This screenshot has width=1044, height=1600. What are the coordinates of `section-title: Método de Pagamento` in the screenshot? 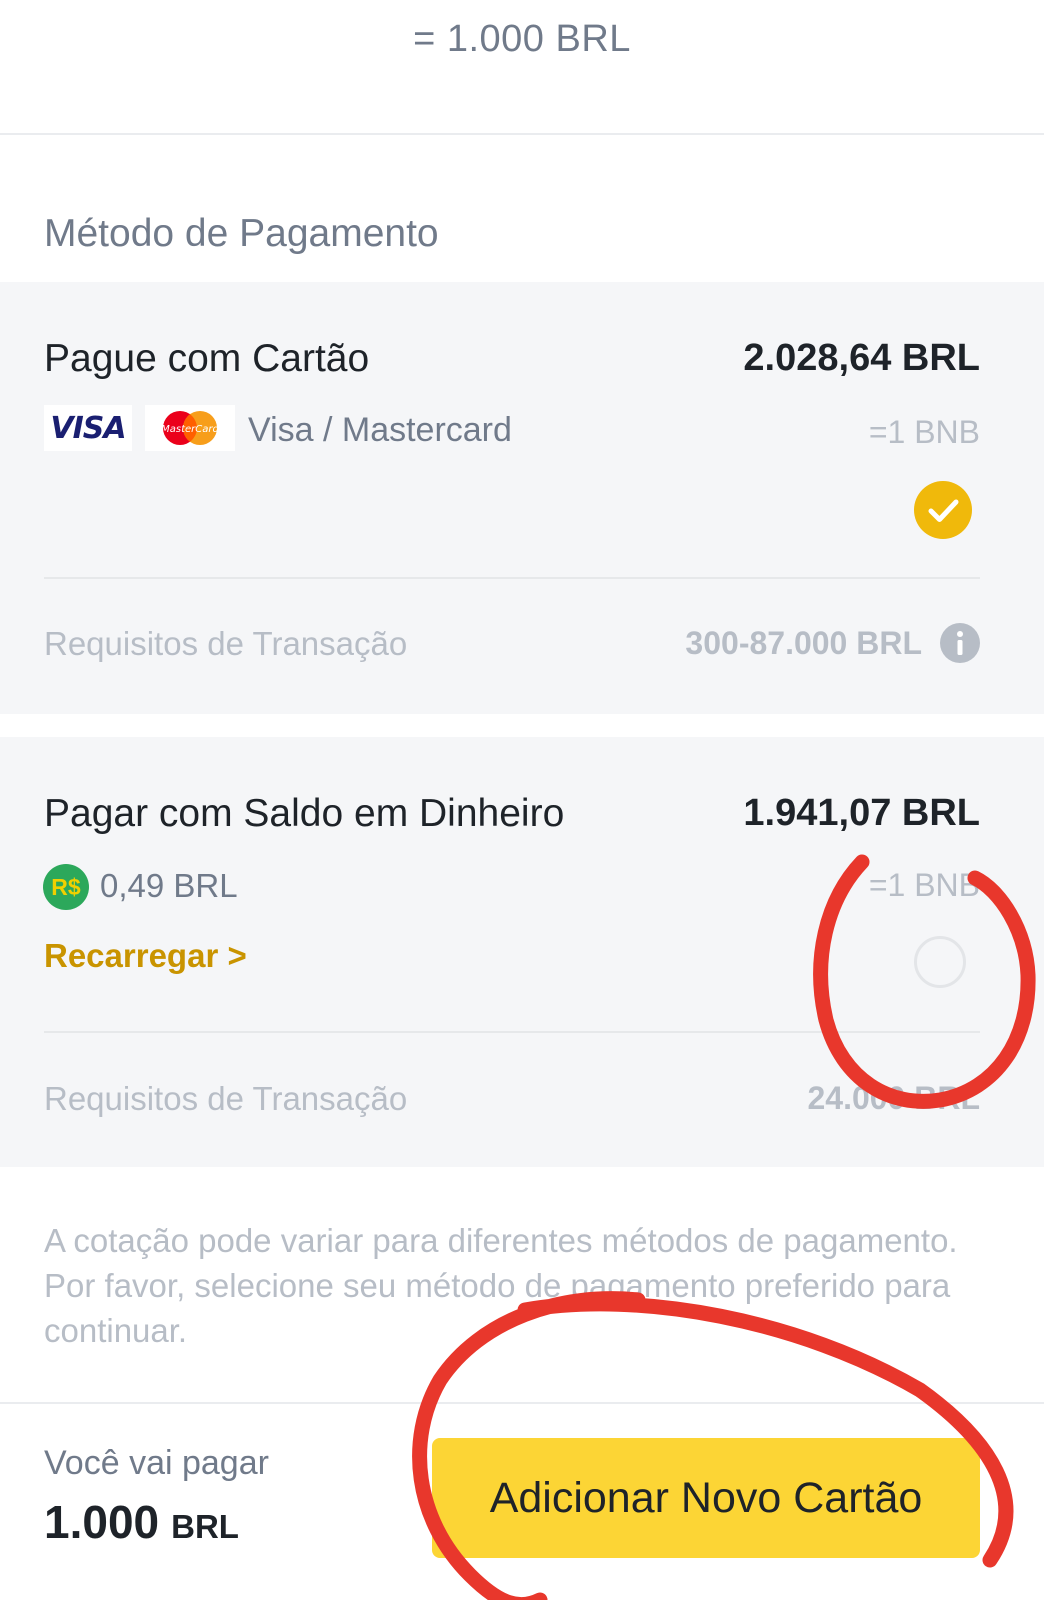 It's located at (241, 233).